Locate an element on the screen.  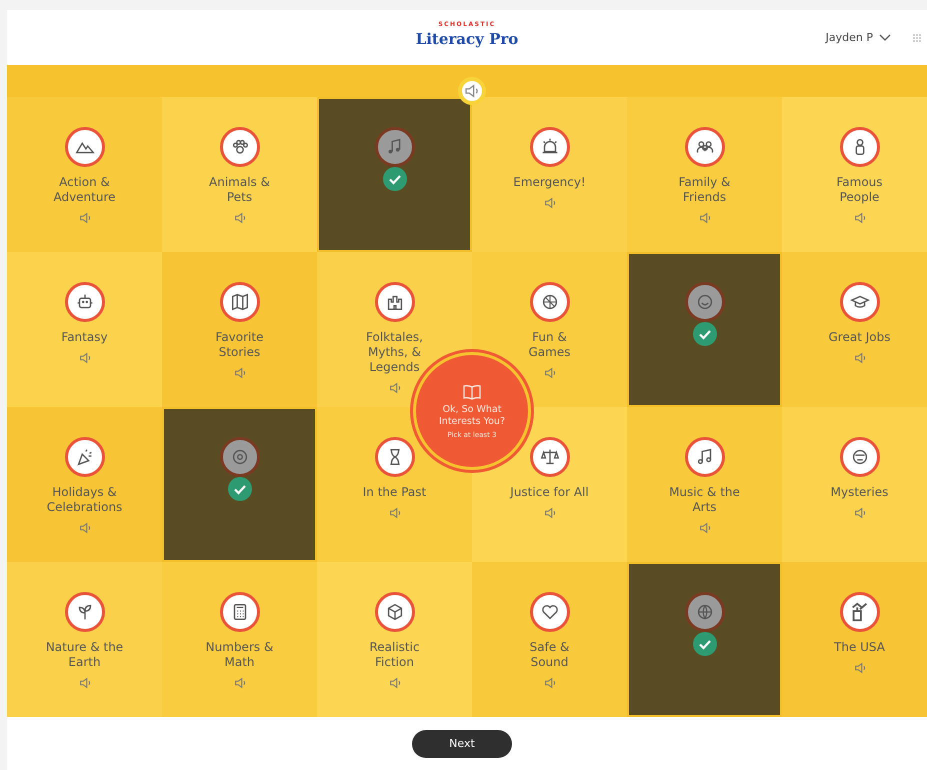
interest-label: Action & Adventure is located at coordinates (84, 190).